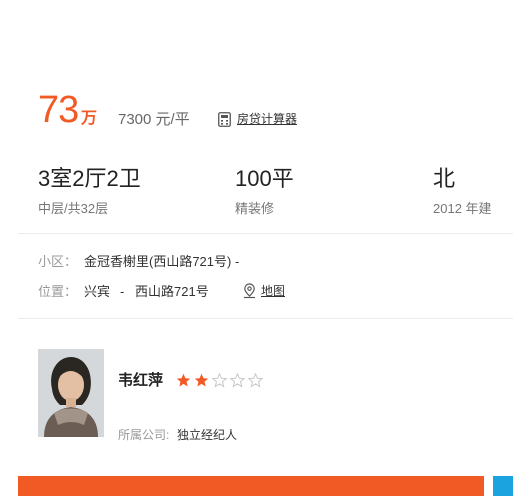 The height and width of the screenshot is (496, 513). What do you see at coordinates (58, 261) in the screenshot?
I see `community-label: 小区：` at bounding box center [58, 261].